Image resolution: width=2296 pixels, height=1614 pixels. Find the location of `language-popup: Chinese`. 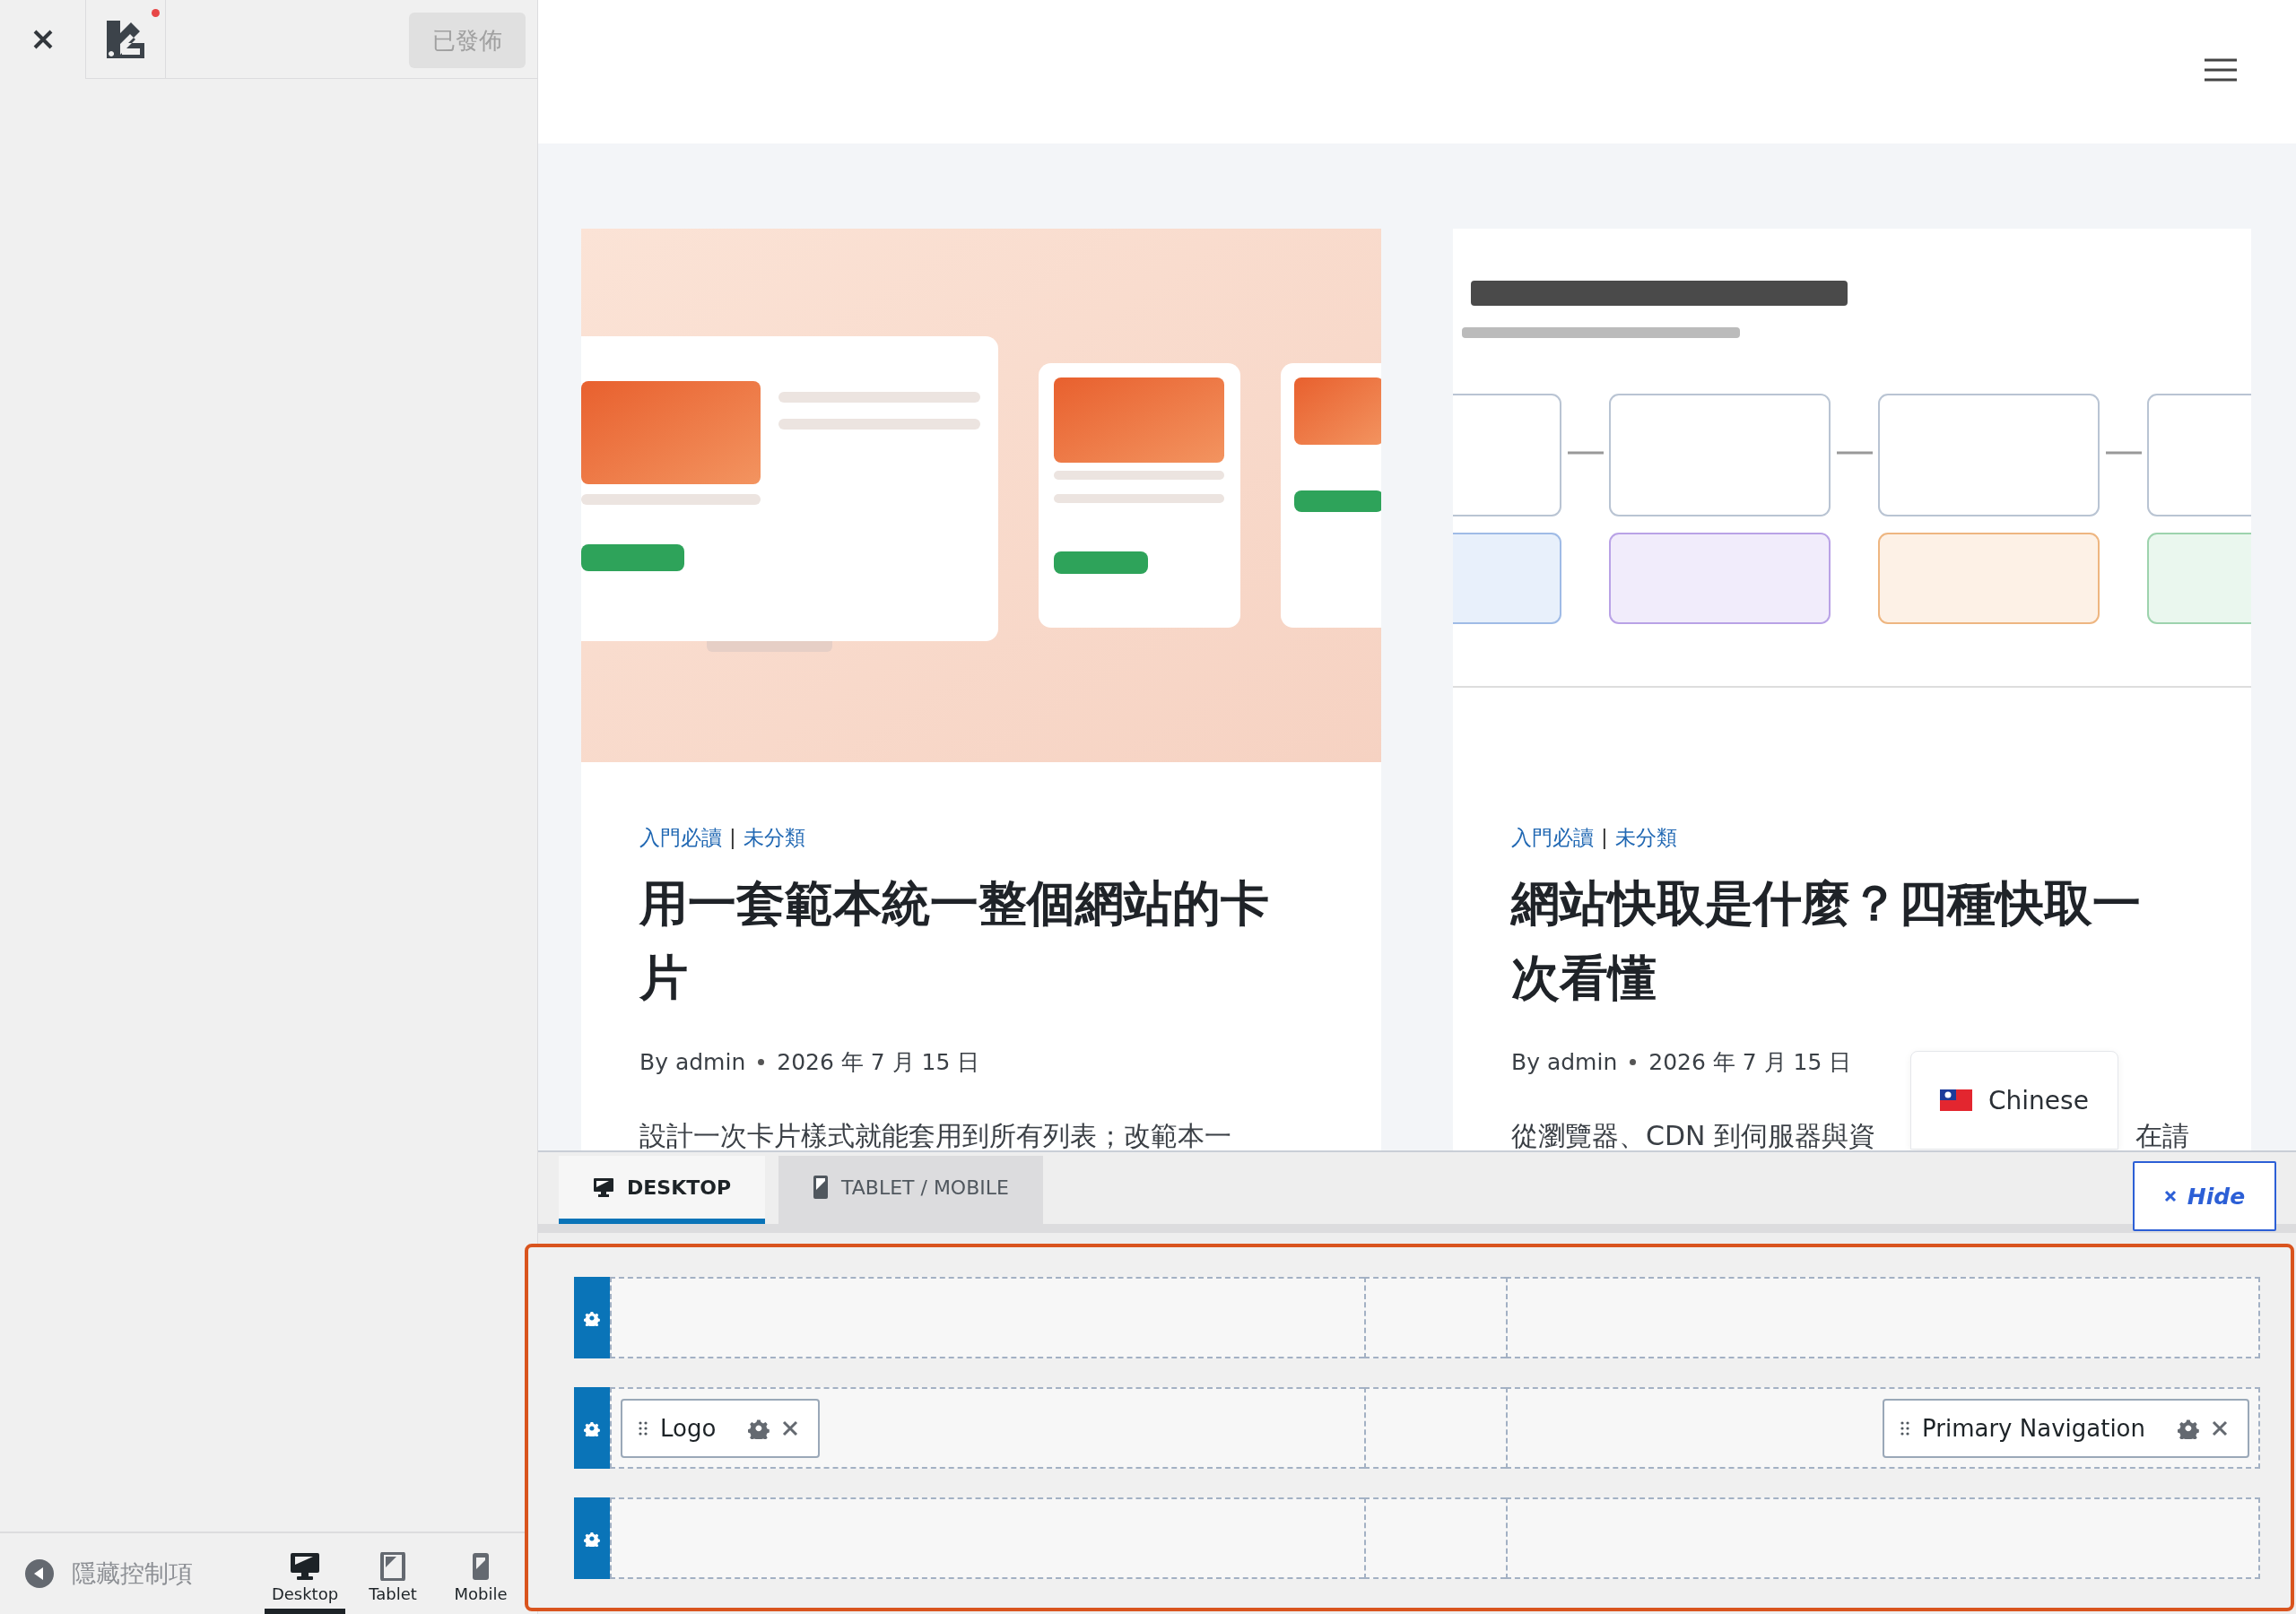

language-popup: Chinese is located at coordinates (2014, 1100).